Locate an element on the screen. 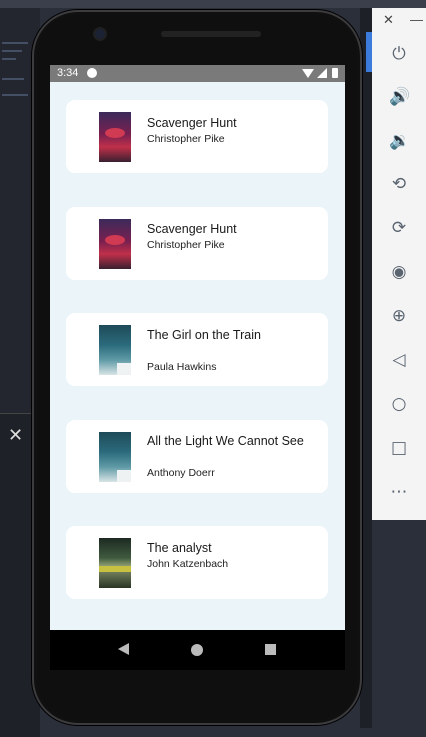 Image resolution: width=426 pixels, height=737 pixels. close-panel-icon: ✕ is located at coordinates (15, 435).